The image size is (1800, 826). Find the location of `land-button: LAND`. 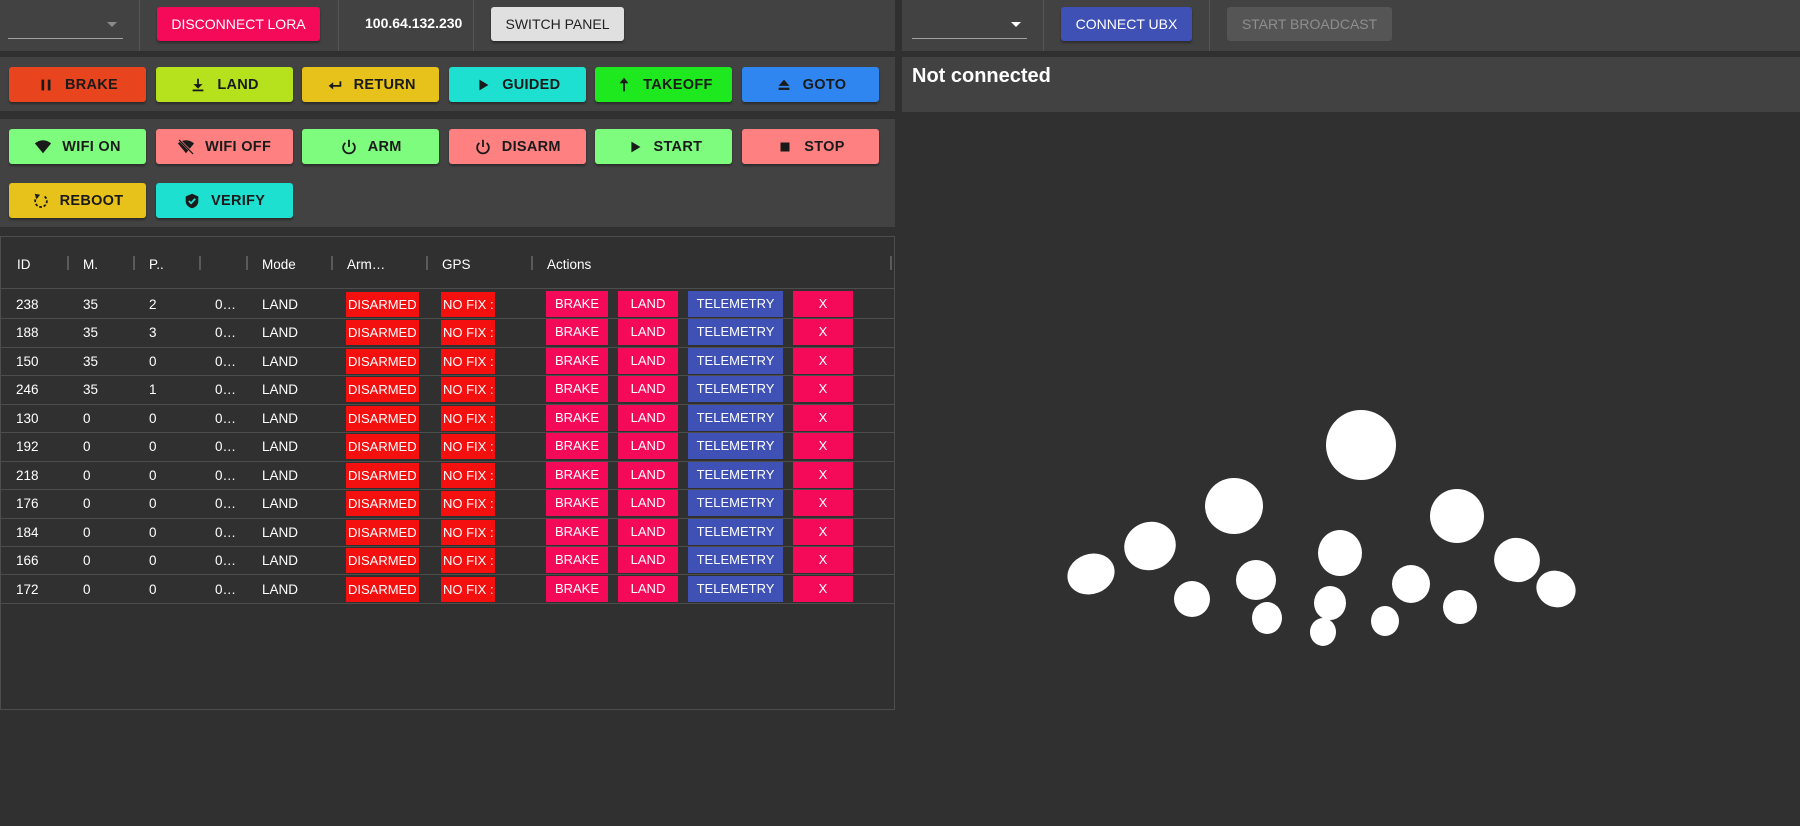

land-button: LAND is located at coordinates (224, 84).